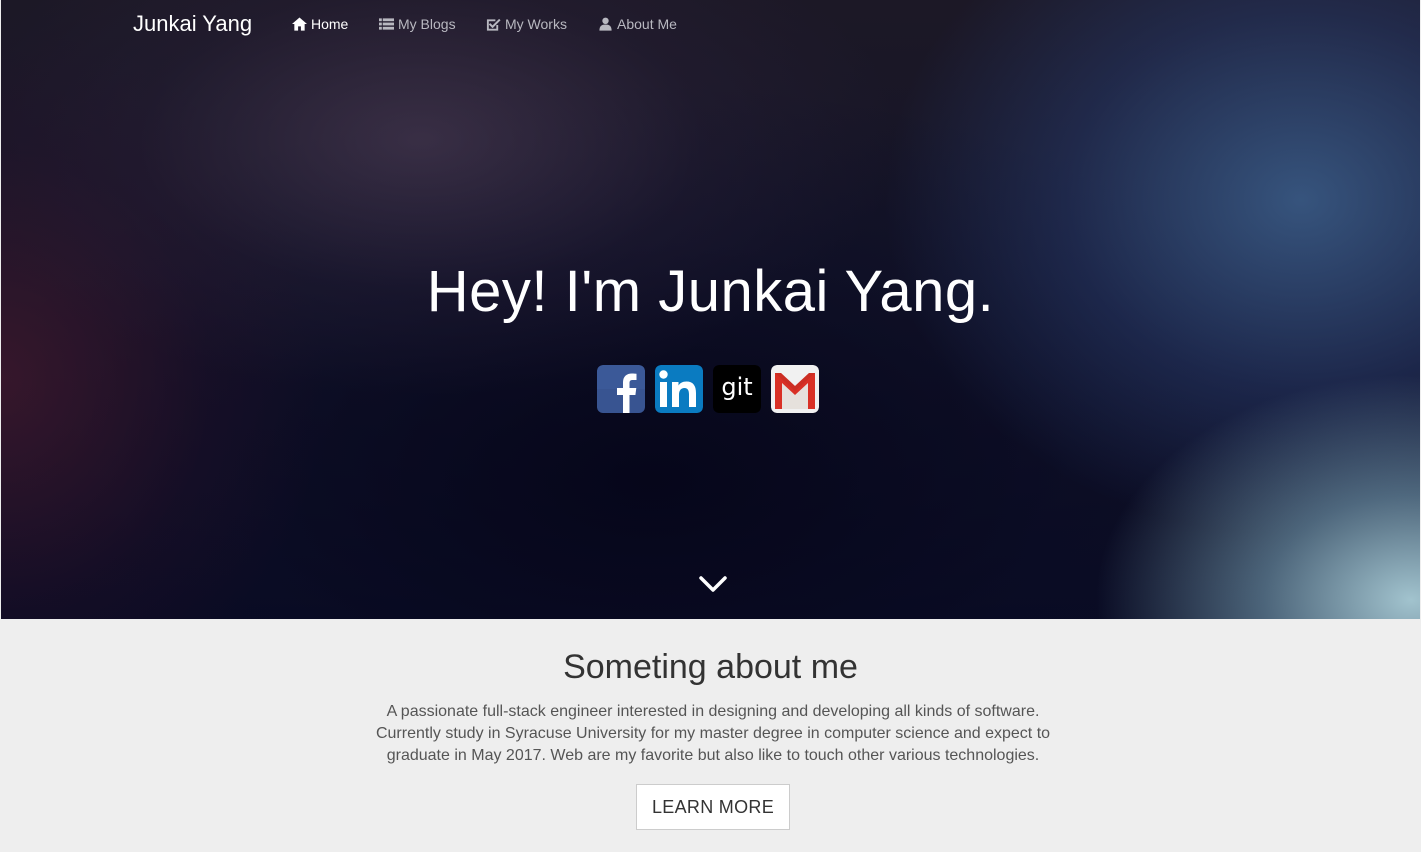 The height and width of the screenshot is (852, 1421). Describe the element at coordinates (647, 24) in the screenshot. I see `nav-item-label: About Me` at that location.